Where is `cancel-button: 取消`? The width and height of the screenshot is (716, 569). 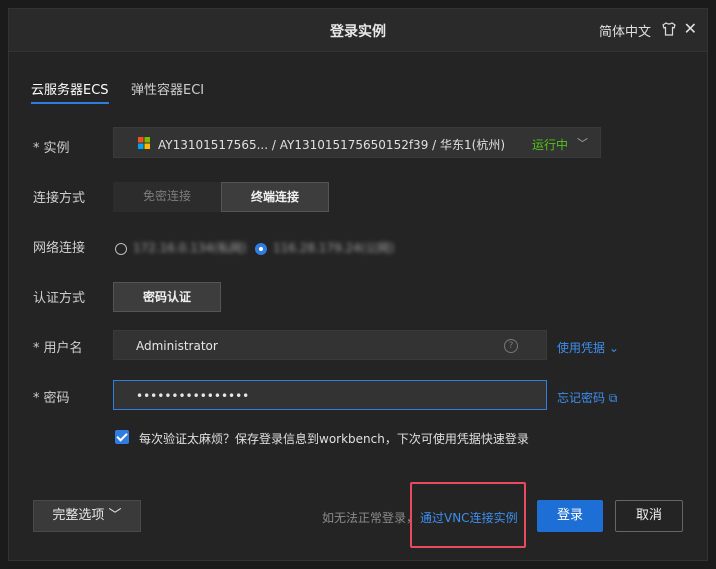 cancel-button: 取消 is located at coordinates (649, 516).